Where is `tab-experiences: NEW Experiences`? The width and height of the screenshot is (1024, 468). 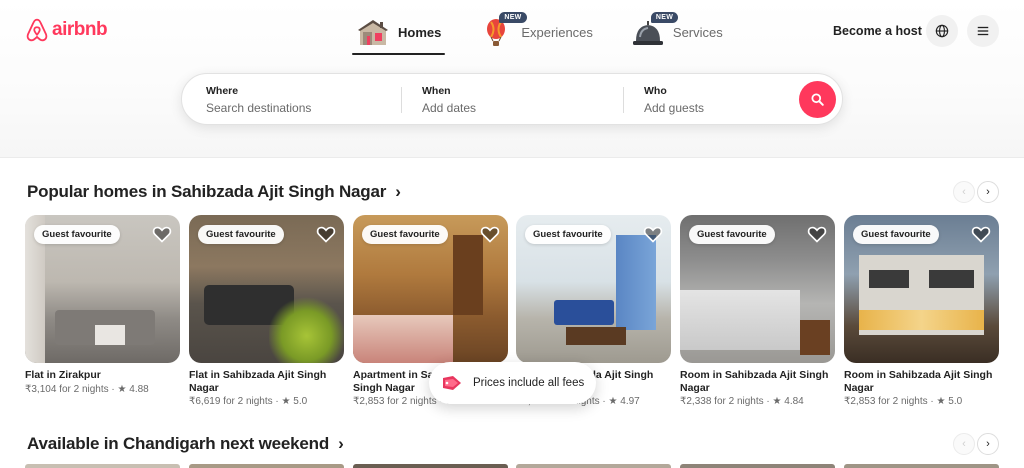 tab-experiences: NEW Experiences is located at coordinates (536, 32).